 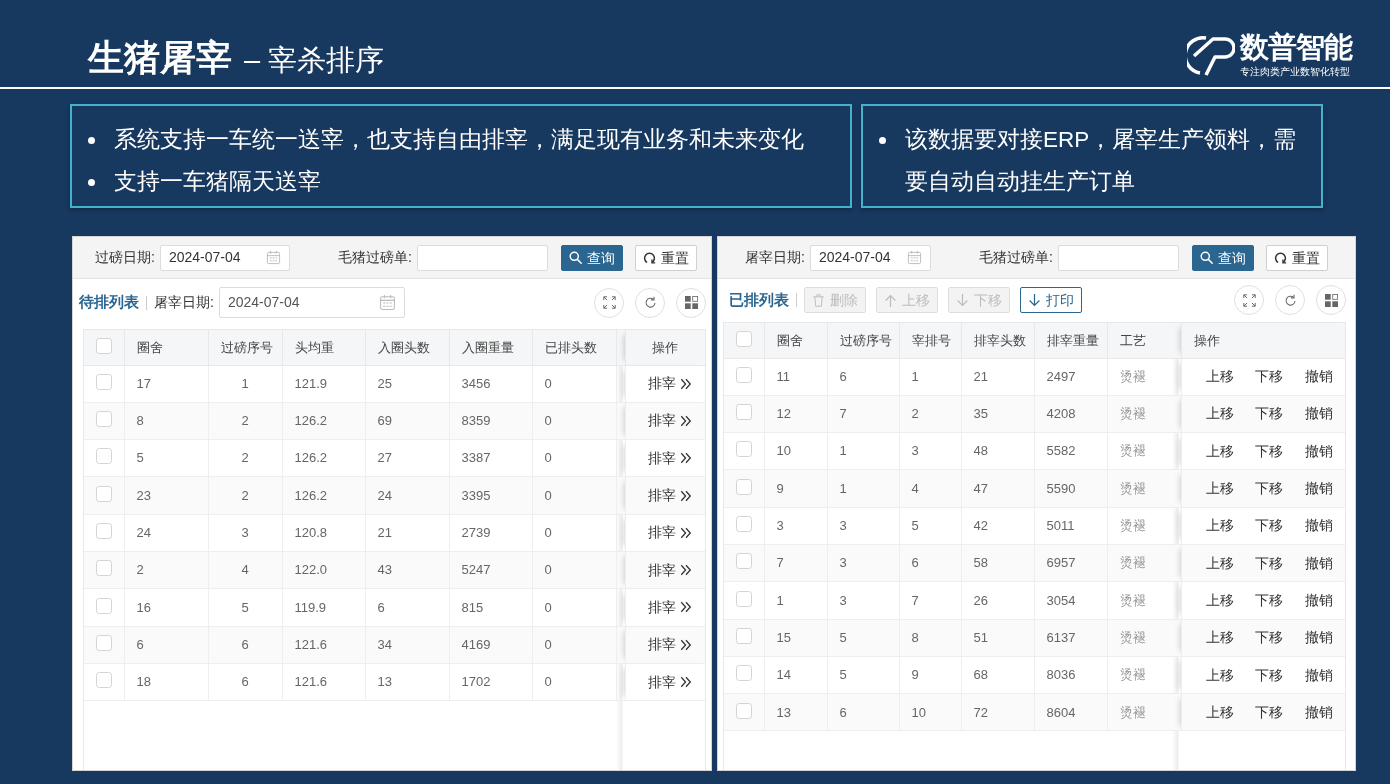 I want to click on table-cell: 9, so click(x=795, y=488).